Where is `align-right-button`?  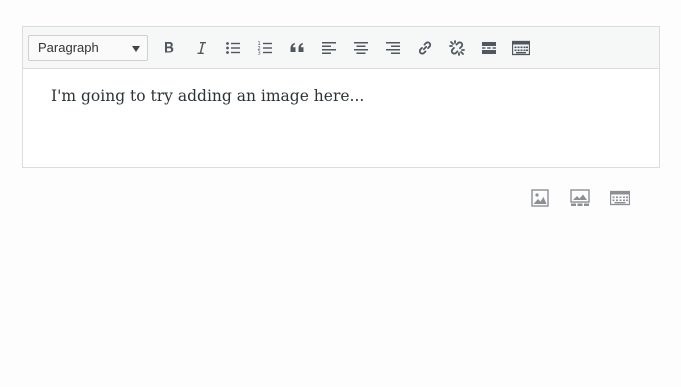
align-right-button is located at coordinates (393, 48).